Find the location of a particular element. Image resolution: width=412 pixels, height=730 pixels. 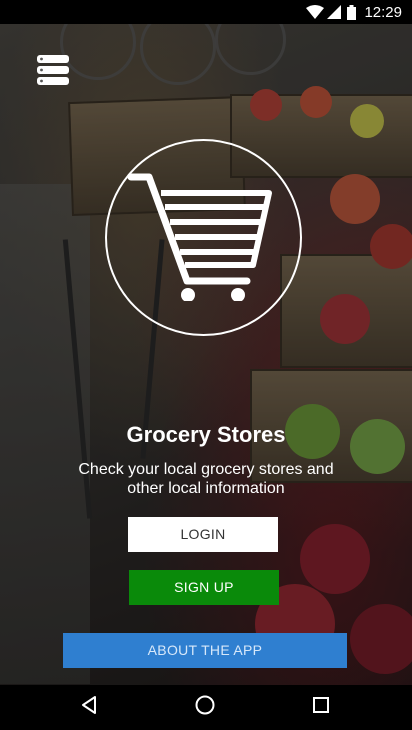

battery-icon is located at coordinates (352, 12).